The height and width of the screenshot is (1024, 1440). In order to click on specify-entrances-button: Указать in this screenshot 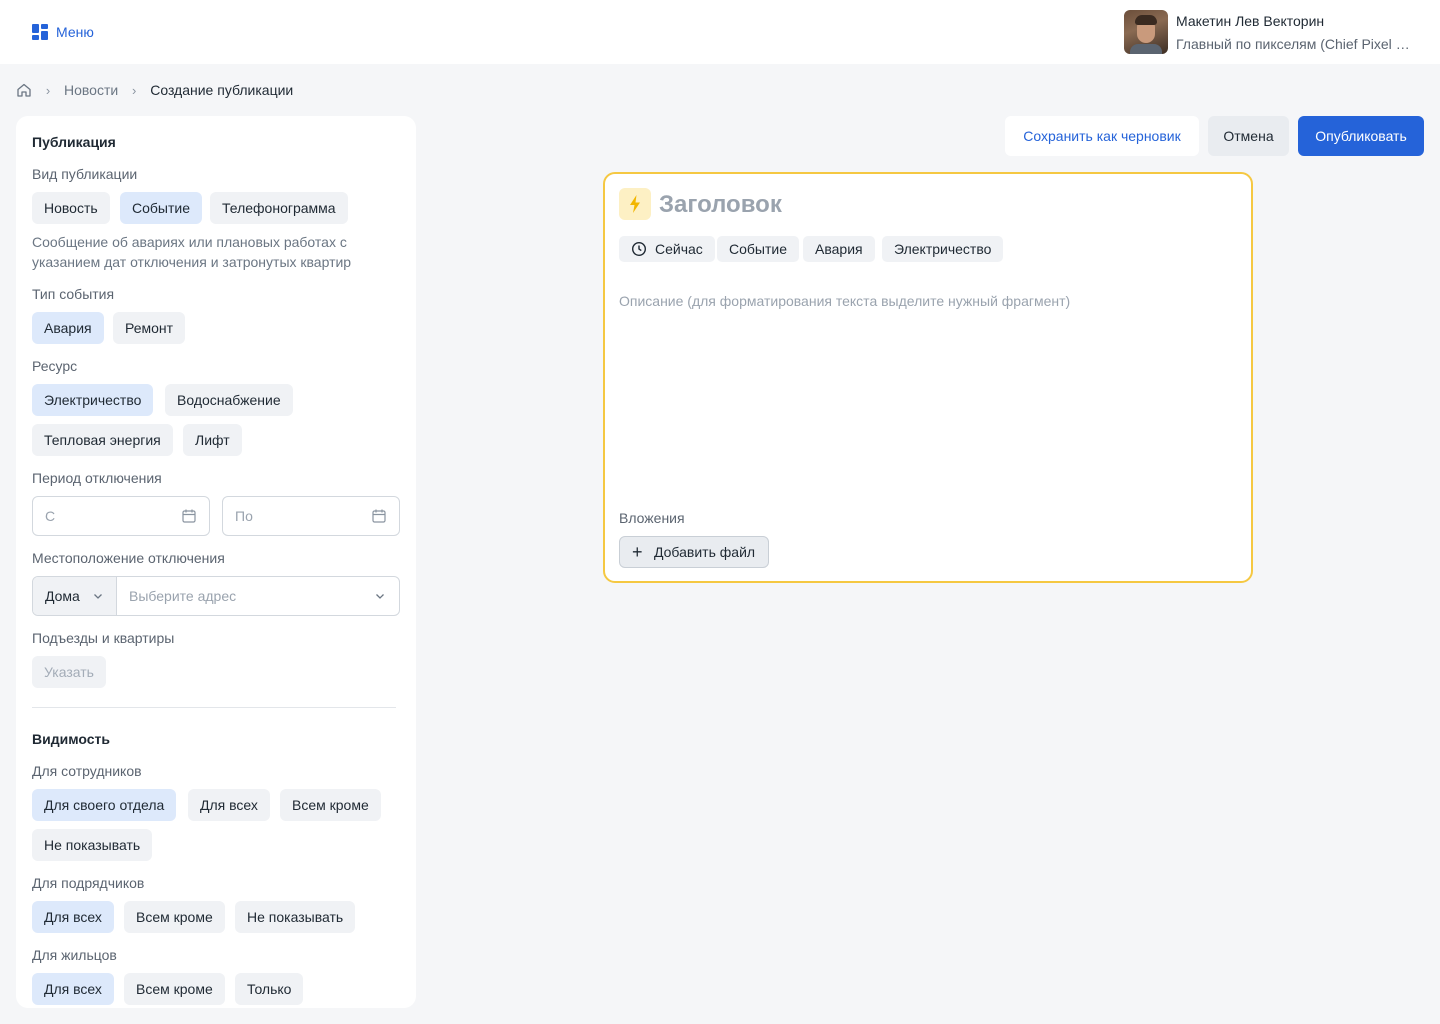, I will do `click(69, 672)`.